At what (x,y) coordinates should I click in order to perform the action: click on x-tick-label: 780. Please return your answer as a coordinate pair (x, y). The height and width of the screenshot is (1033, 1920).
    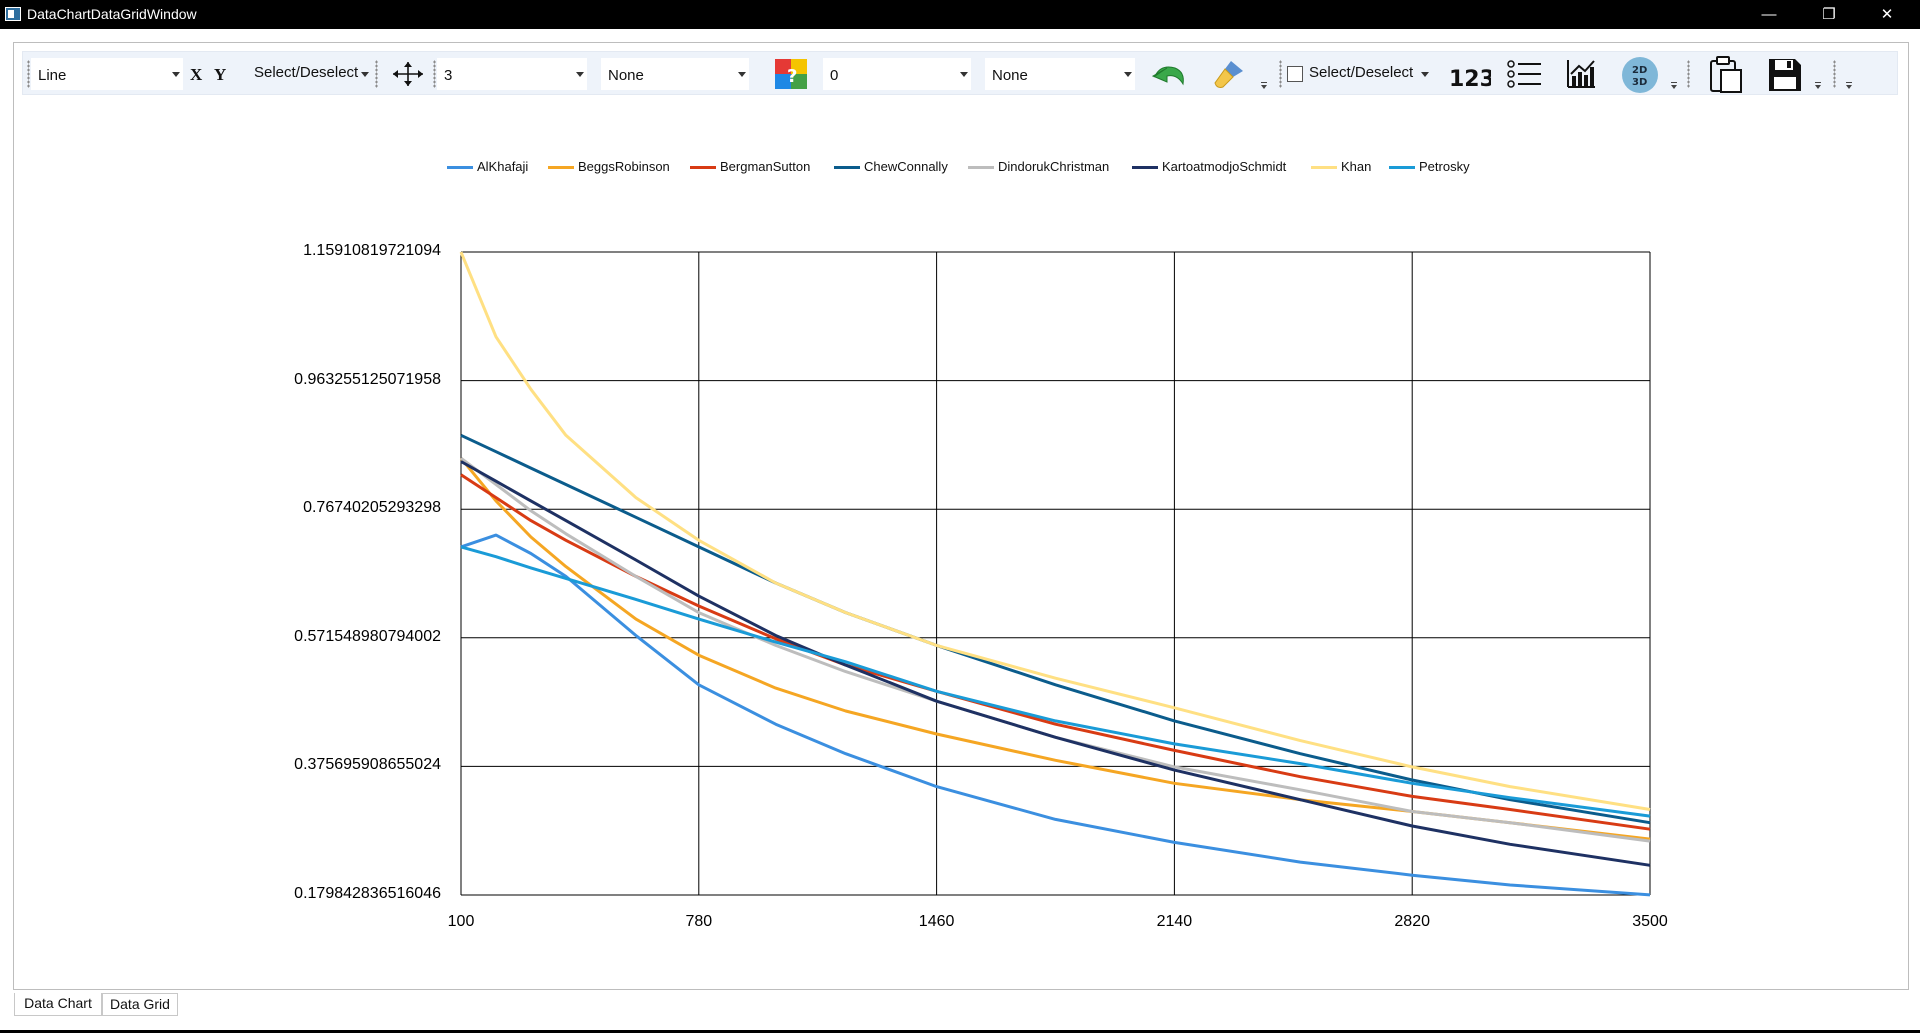
    Looking at the image, I should click on (699, 921).